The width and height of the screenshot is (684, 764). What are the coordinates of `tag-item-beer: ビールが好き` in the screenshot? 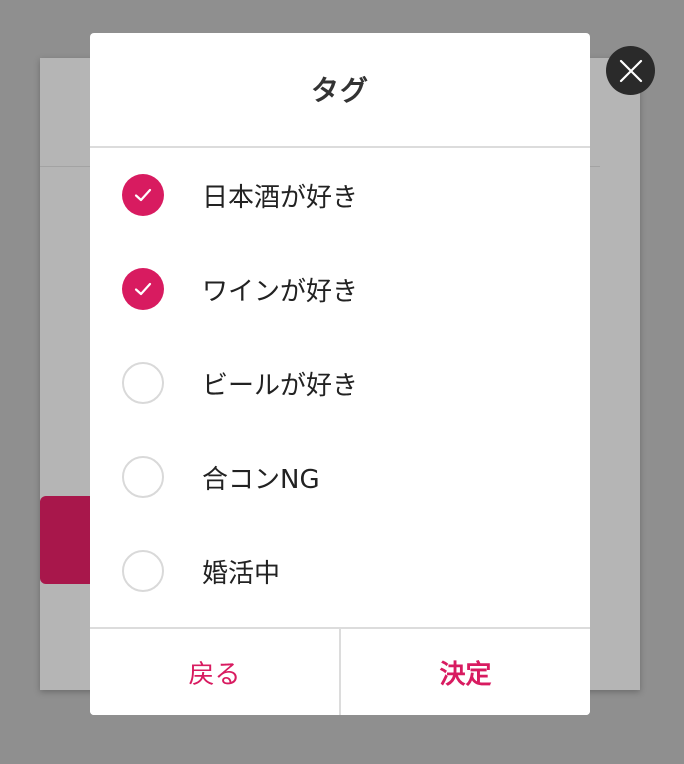 It's located at (340, 383).